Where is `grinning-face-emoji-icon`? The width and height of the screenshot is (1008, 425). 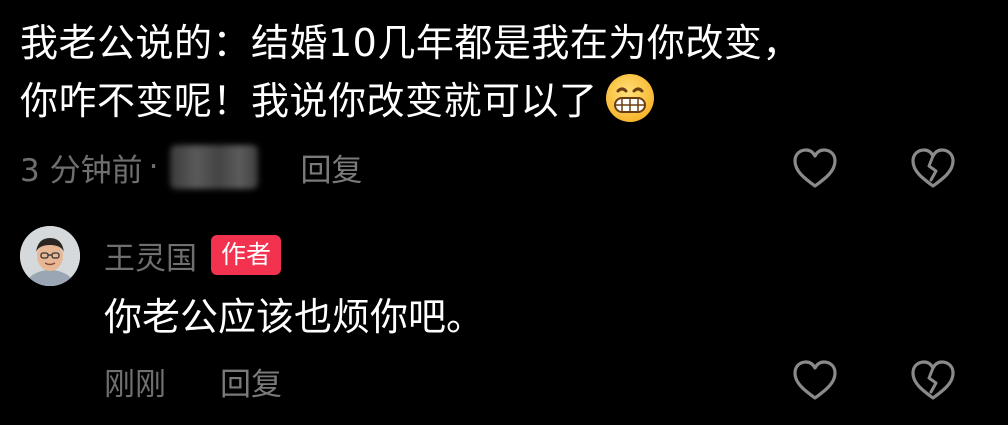 grinning-face-emoji-icon is located at coordinates (629, 98).